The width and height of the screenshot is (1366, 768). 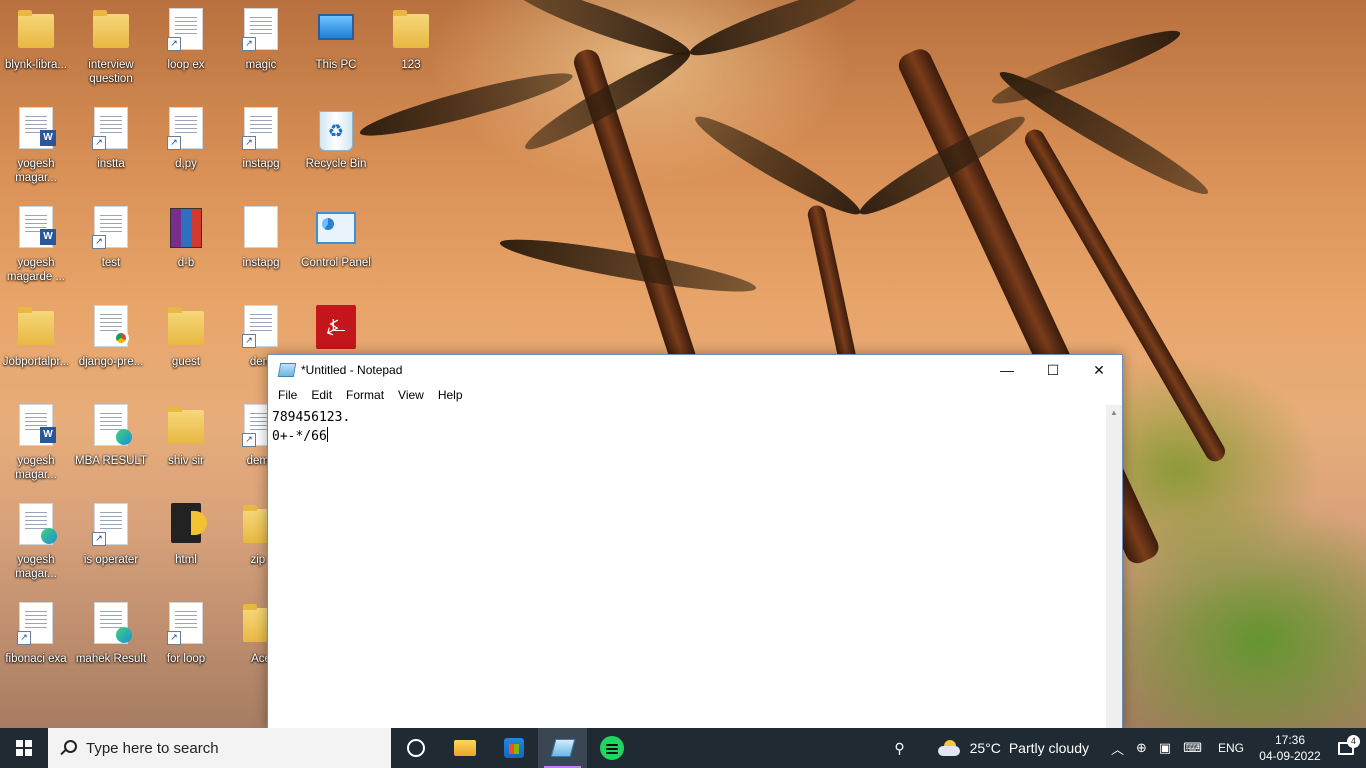 I want to click on notepad-icon, so click(x=562, y=748).